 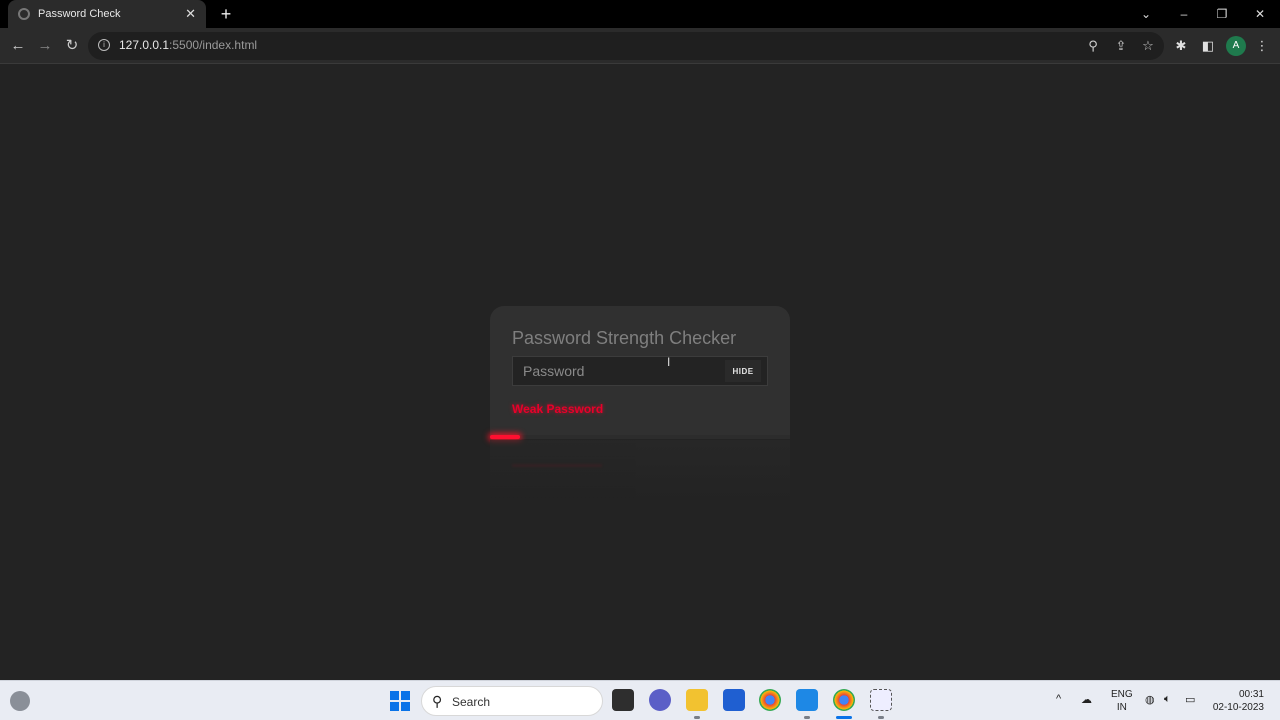 What do you see at coordinates (1238, 701) in the screenshot?
I see `clock: 00:31 02-10-2023` at bounding box center [1238, 701].